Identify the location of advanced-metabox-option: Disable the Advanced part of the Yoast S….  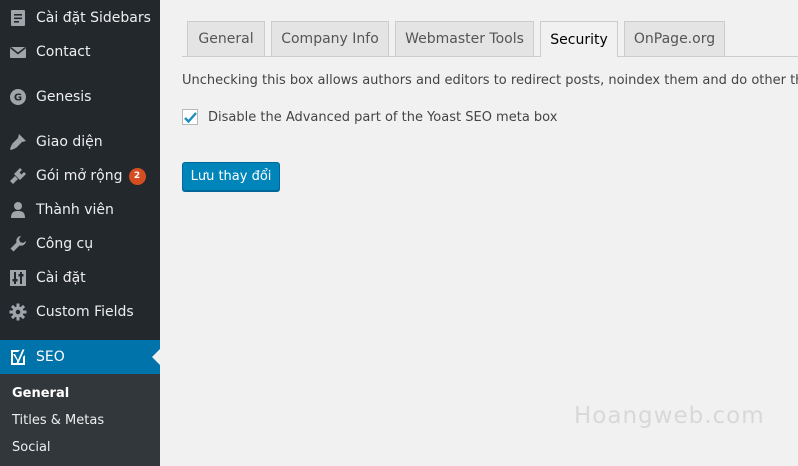
(369, 117).